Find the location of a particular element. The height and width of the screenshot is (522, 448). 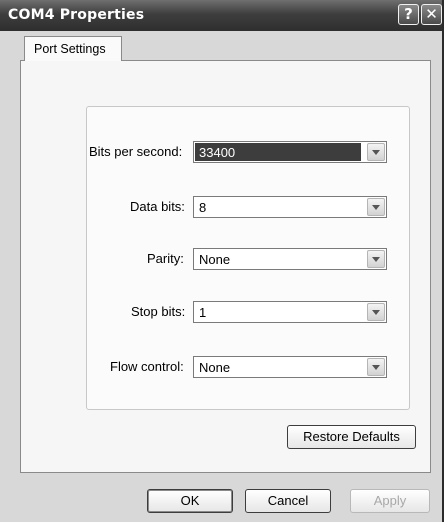

close-icon: ✕ is located at coordinates (431, 14).